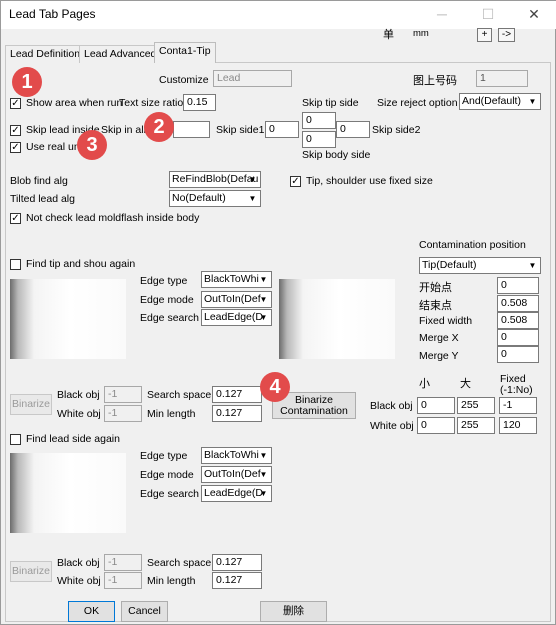 The image size is (556, 625). Describe the element at coordinates (319, 120) in the screenshot. I see `skip-tip-side-input: 0` at that location.